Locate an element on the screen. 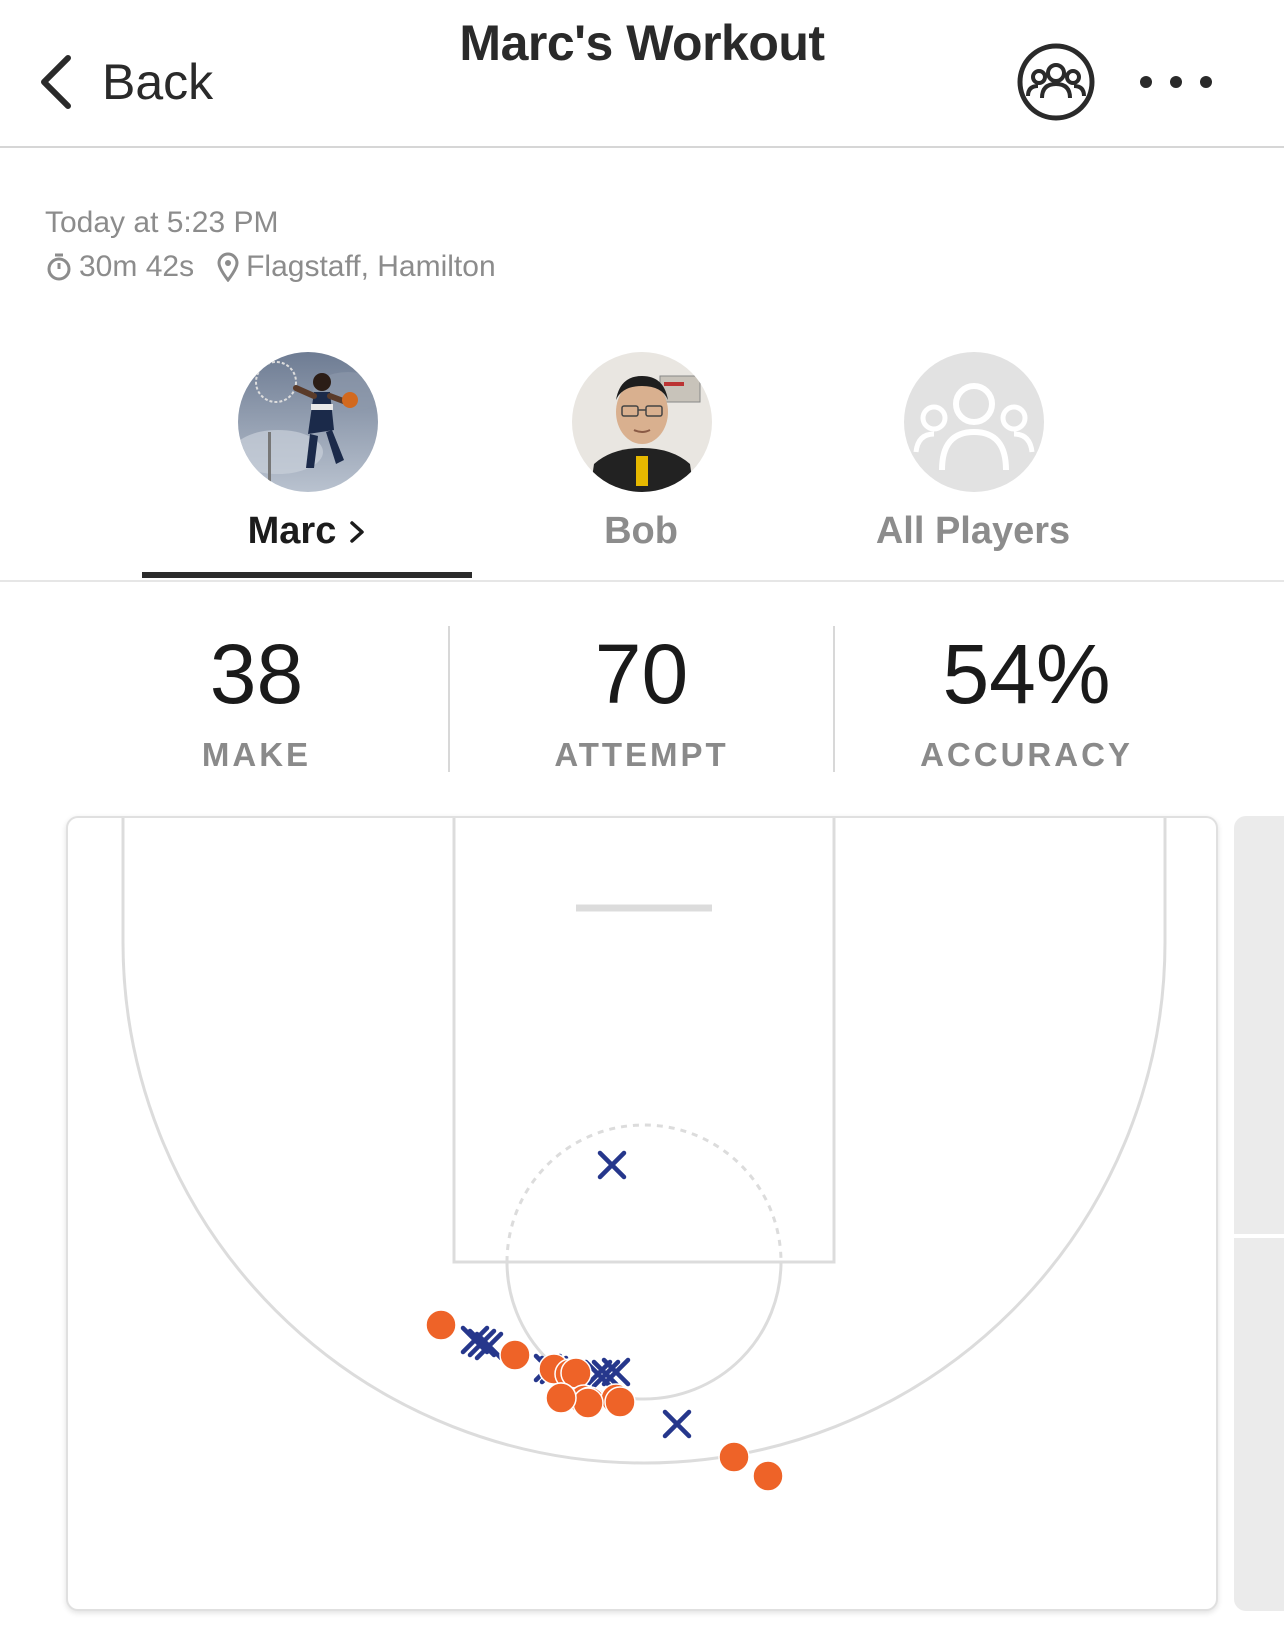 This screenshot has width=1284, height=1632. stat-label: ATTEMPT is located at coordinates (641, 754).